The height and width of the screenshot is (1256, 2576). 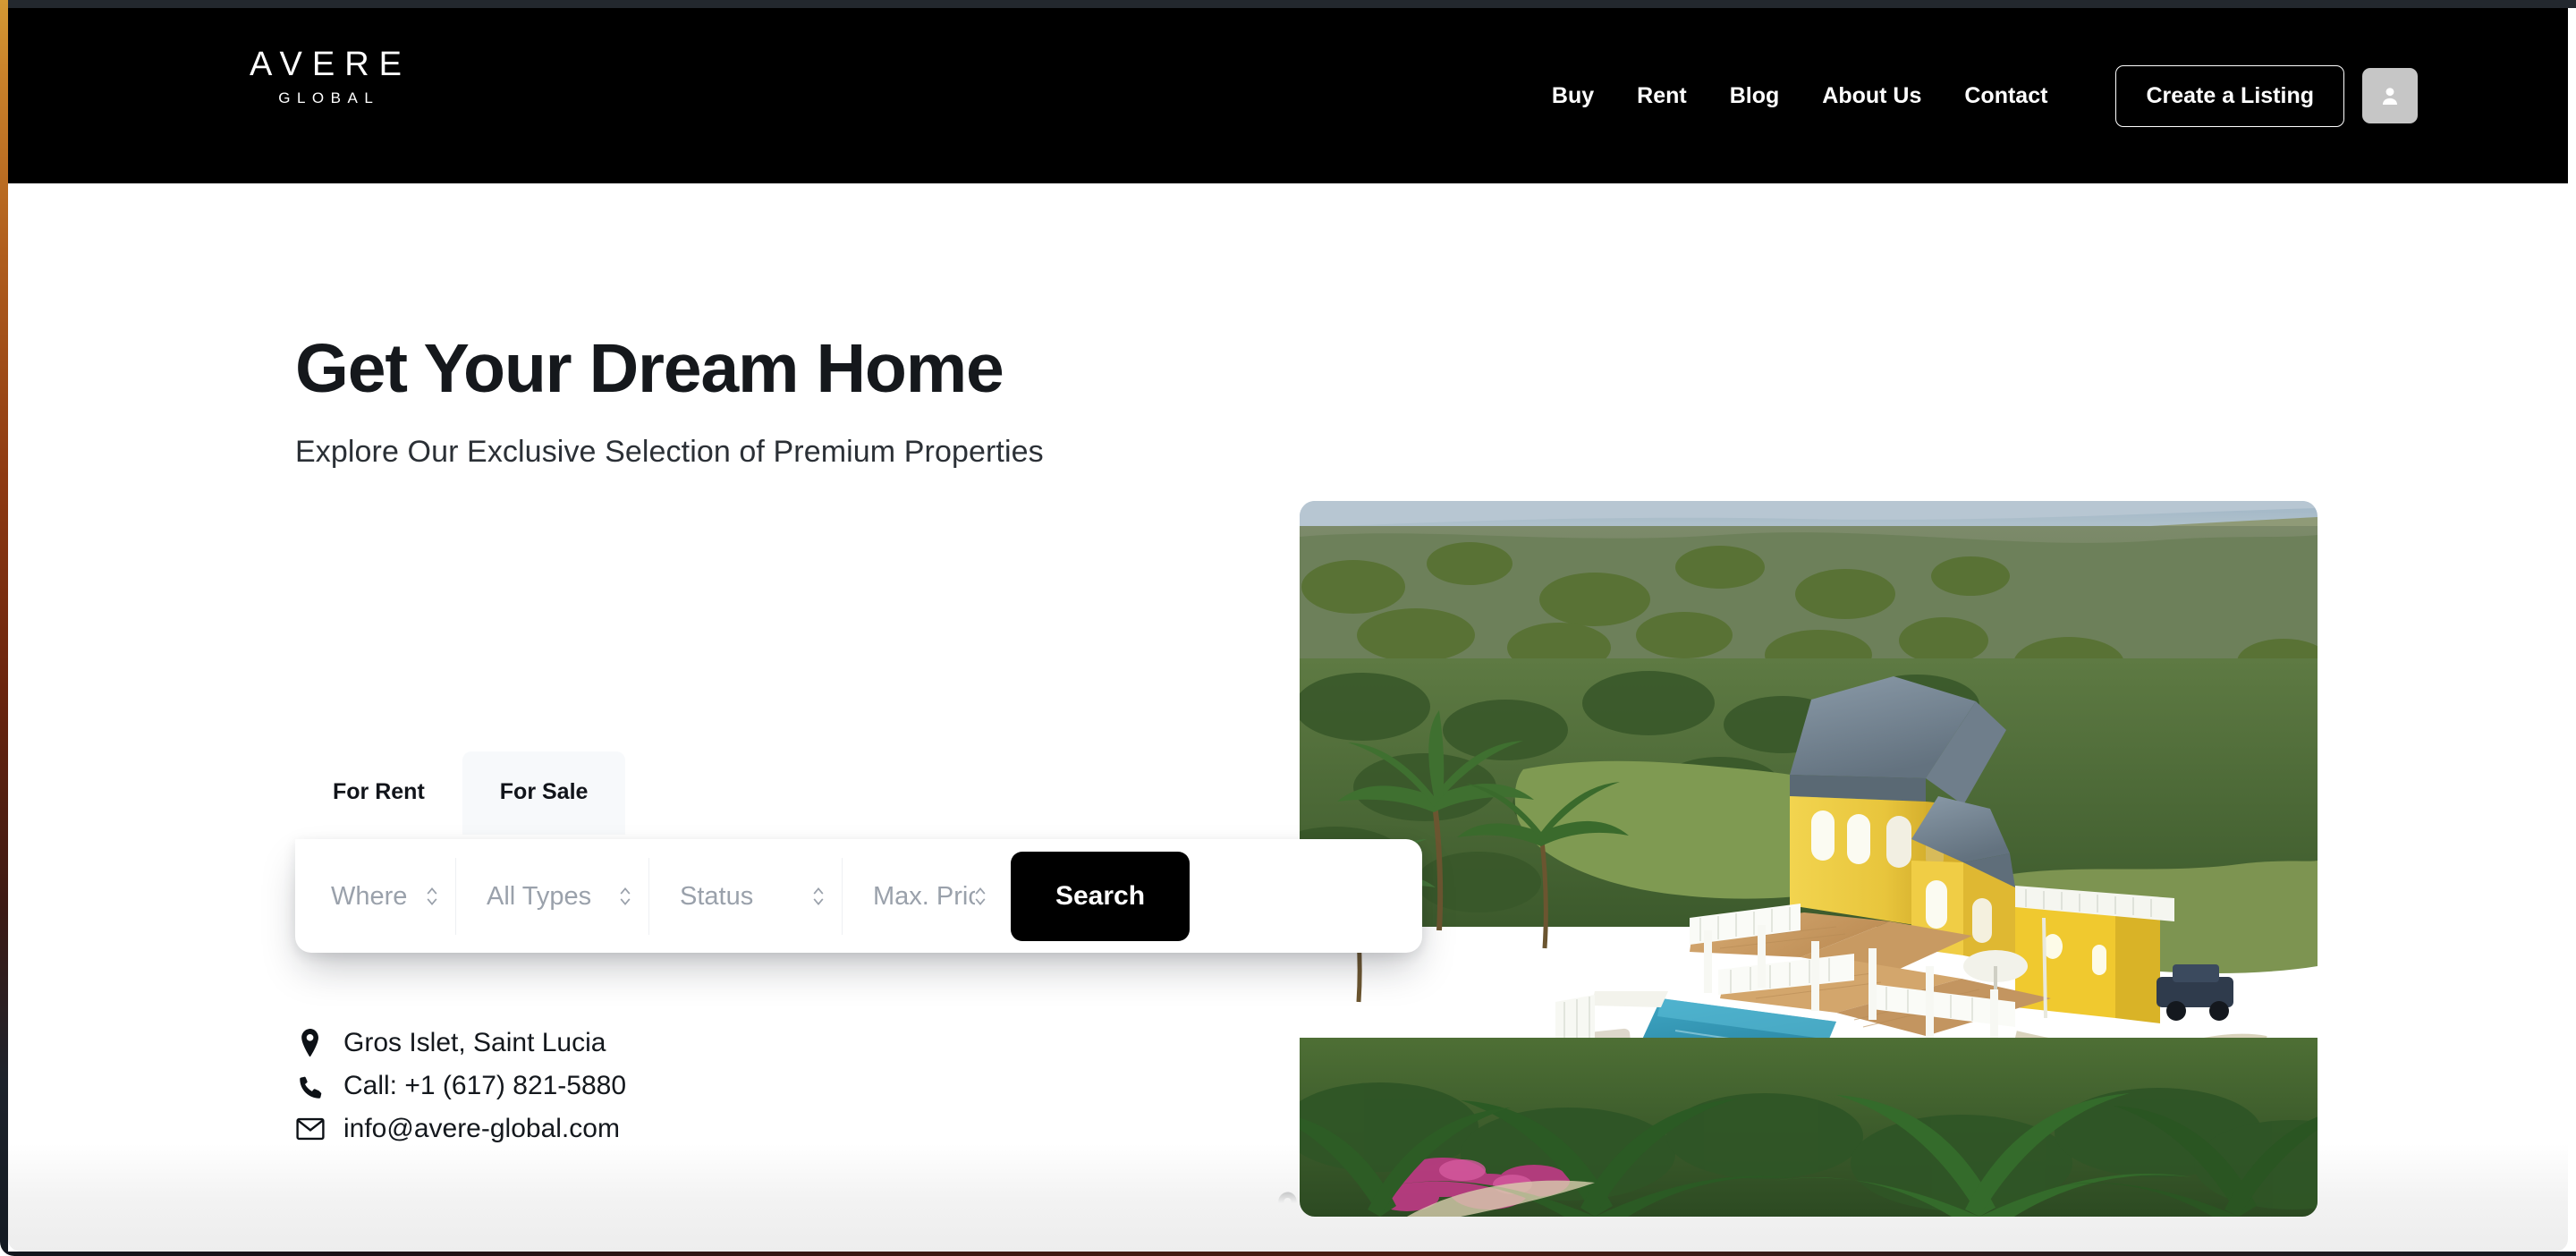 I want to click on property-type-select: All Types, so click(x=556, y=896).